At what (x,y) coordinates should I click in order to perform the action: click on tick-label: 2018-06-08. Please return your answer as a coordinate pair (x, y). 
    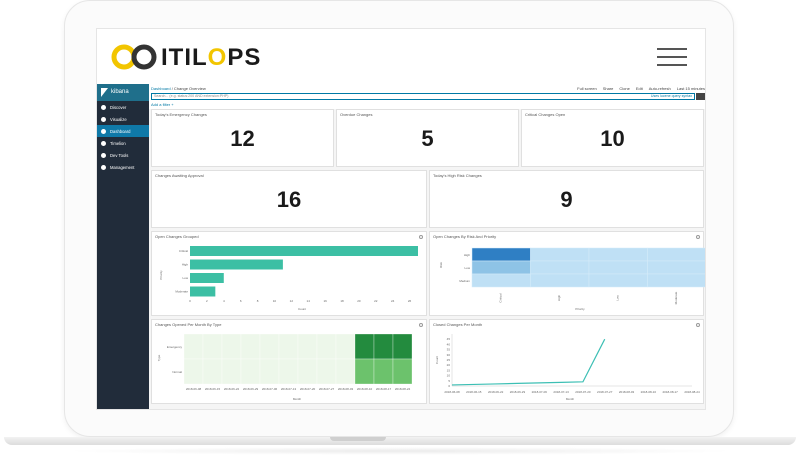
    Looking at the image, I should click on (452, 392).